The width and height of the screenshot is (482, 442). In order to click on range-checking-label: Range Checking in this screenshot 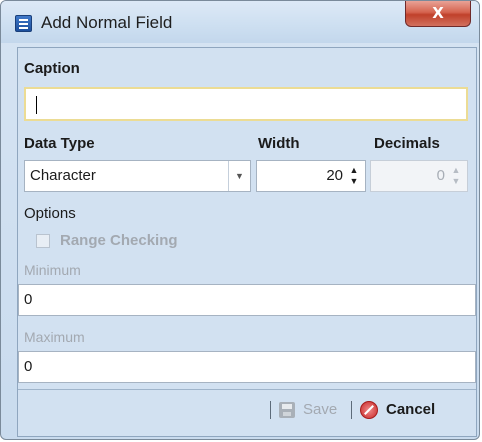, I will do `click(119, 240)`.